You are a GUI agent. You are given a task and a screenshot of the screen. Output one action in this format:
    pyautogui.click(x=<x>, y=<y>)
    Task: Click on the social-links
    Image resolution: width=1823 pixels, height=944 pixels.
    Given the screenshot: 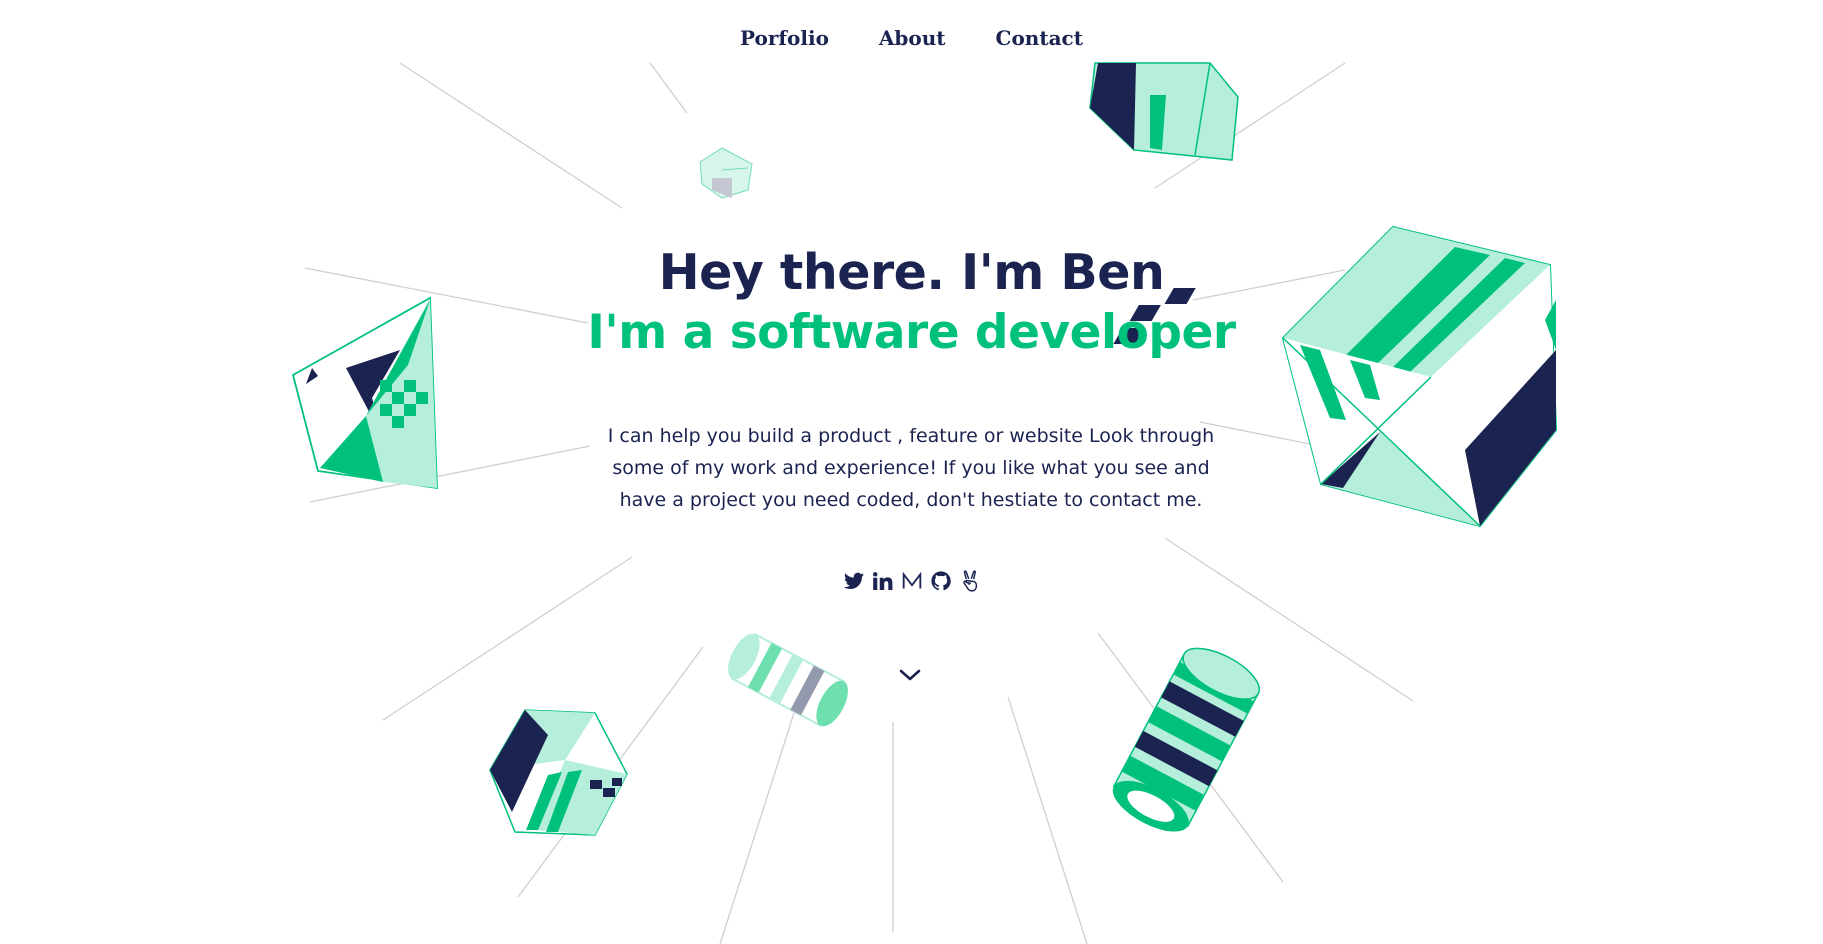 What is the action you would take?
    pyautogui.click(x=912, y=581)
    